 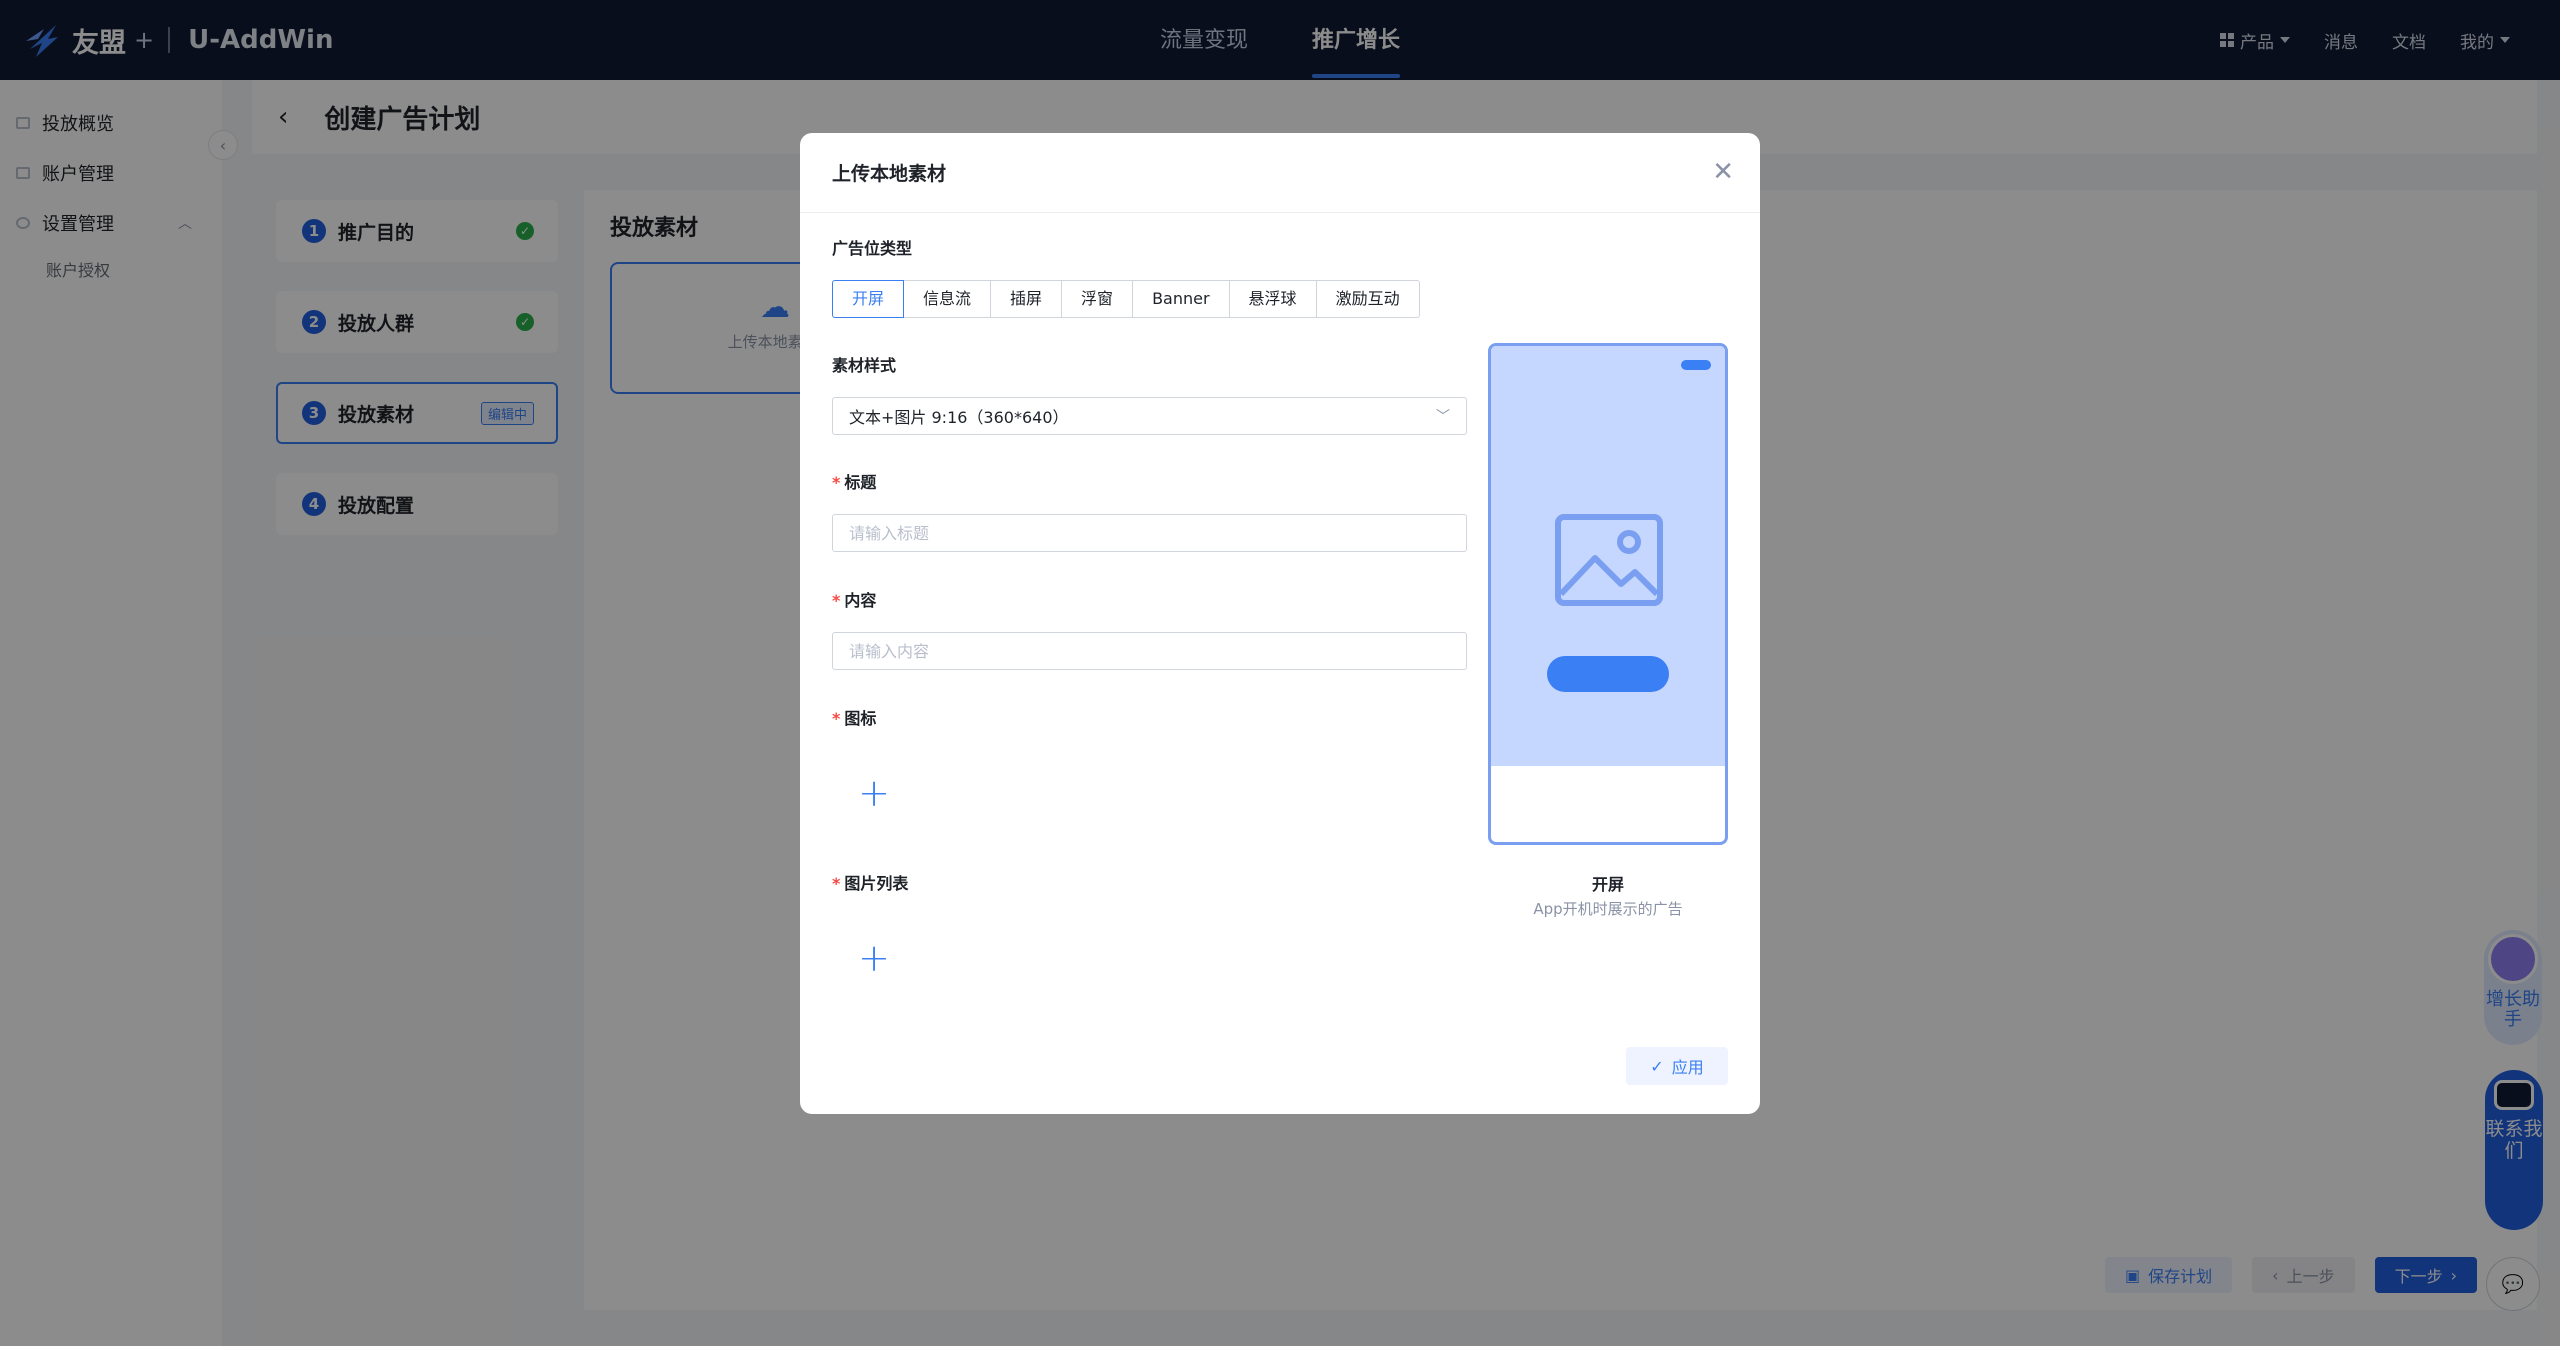 What do you see at coordinates (1608, 674) in the screenshot?
I see `preview-cta-button` at bounding box center [1608, 674].